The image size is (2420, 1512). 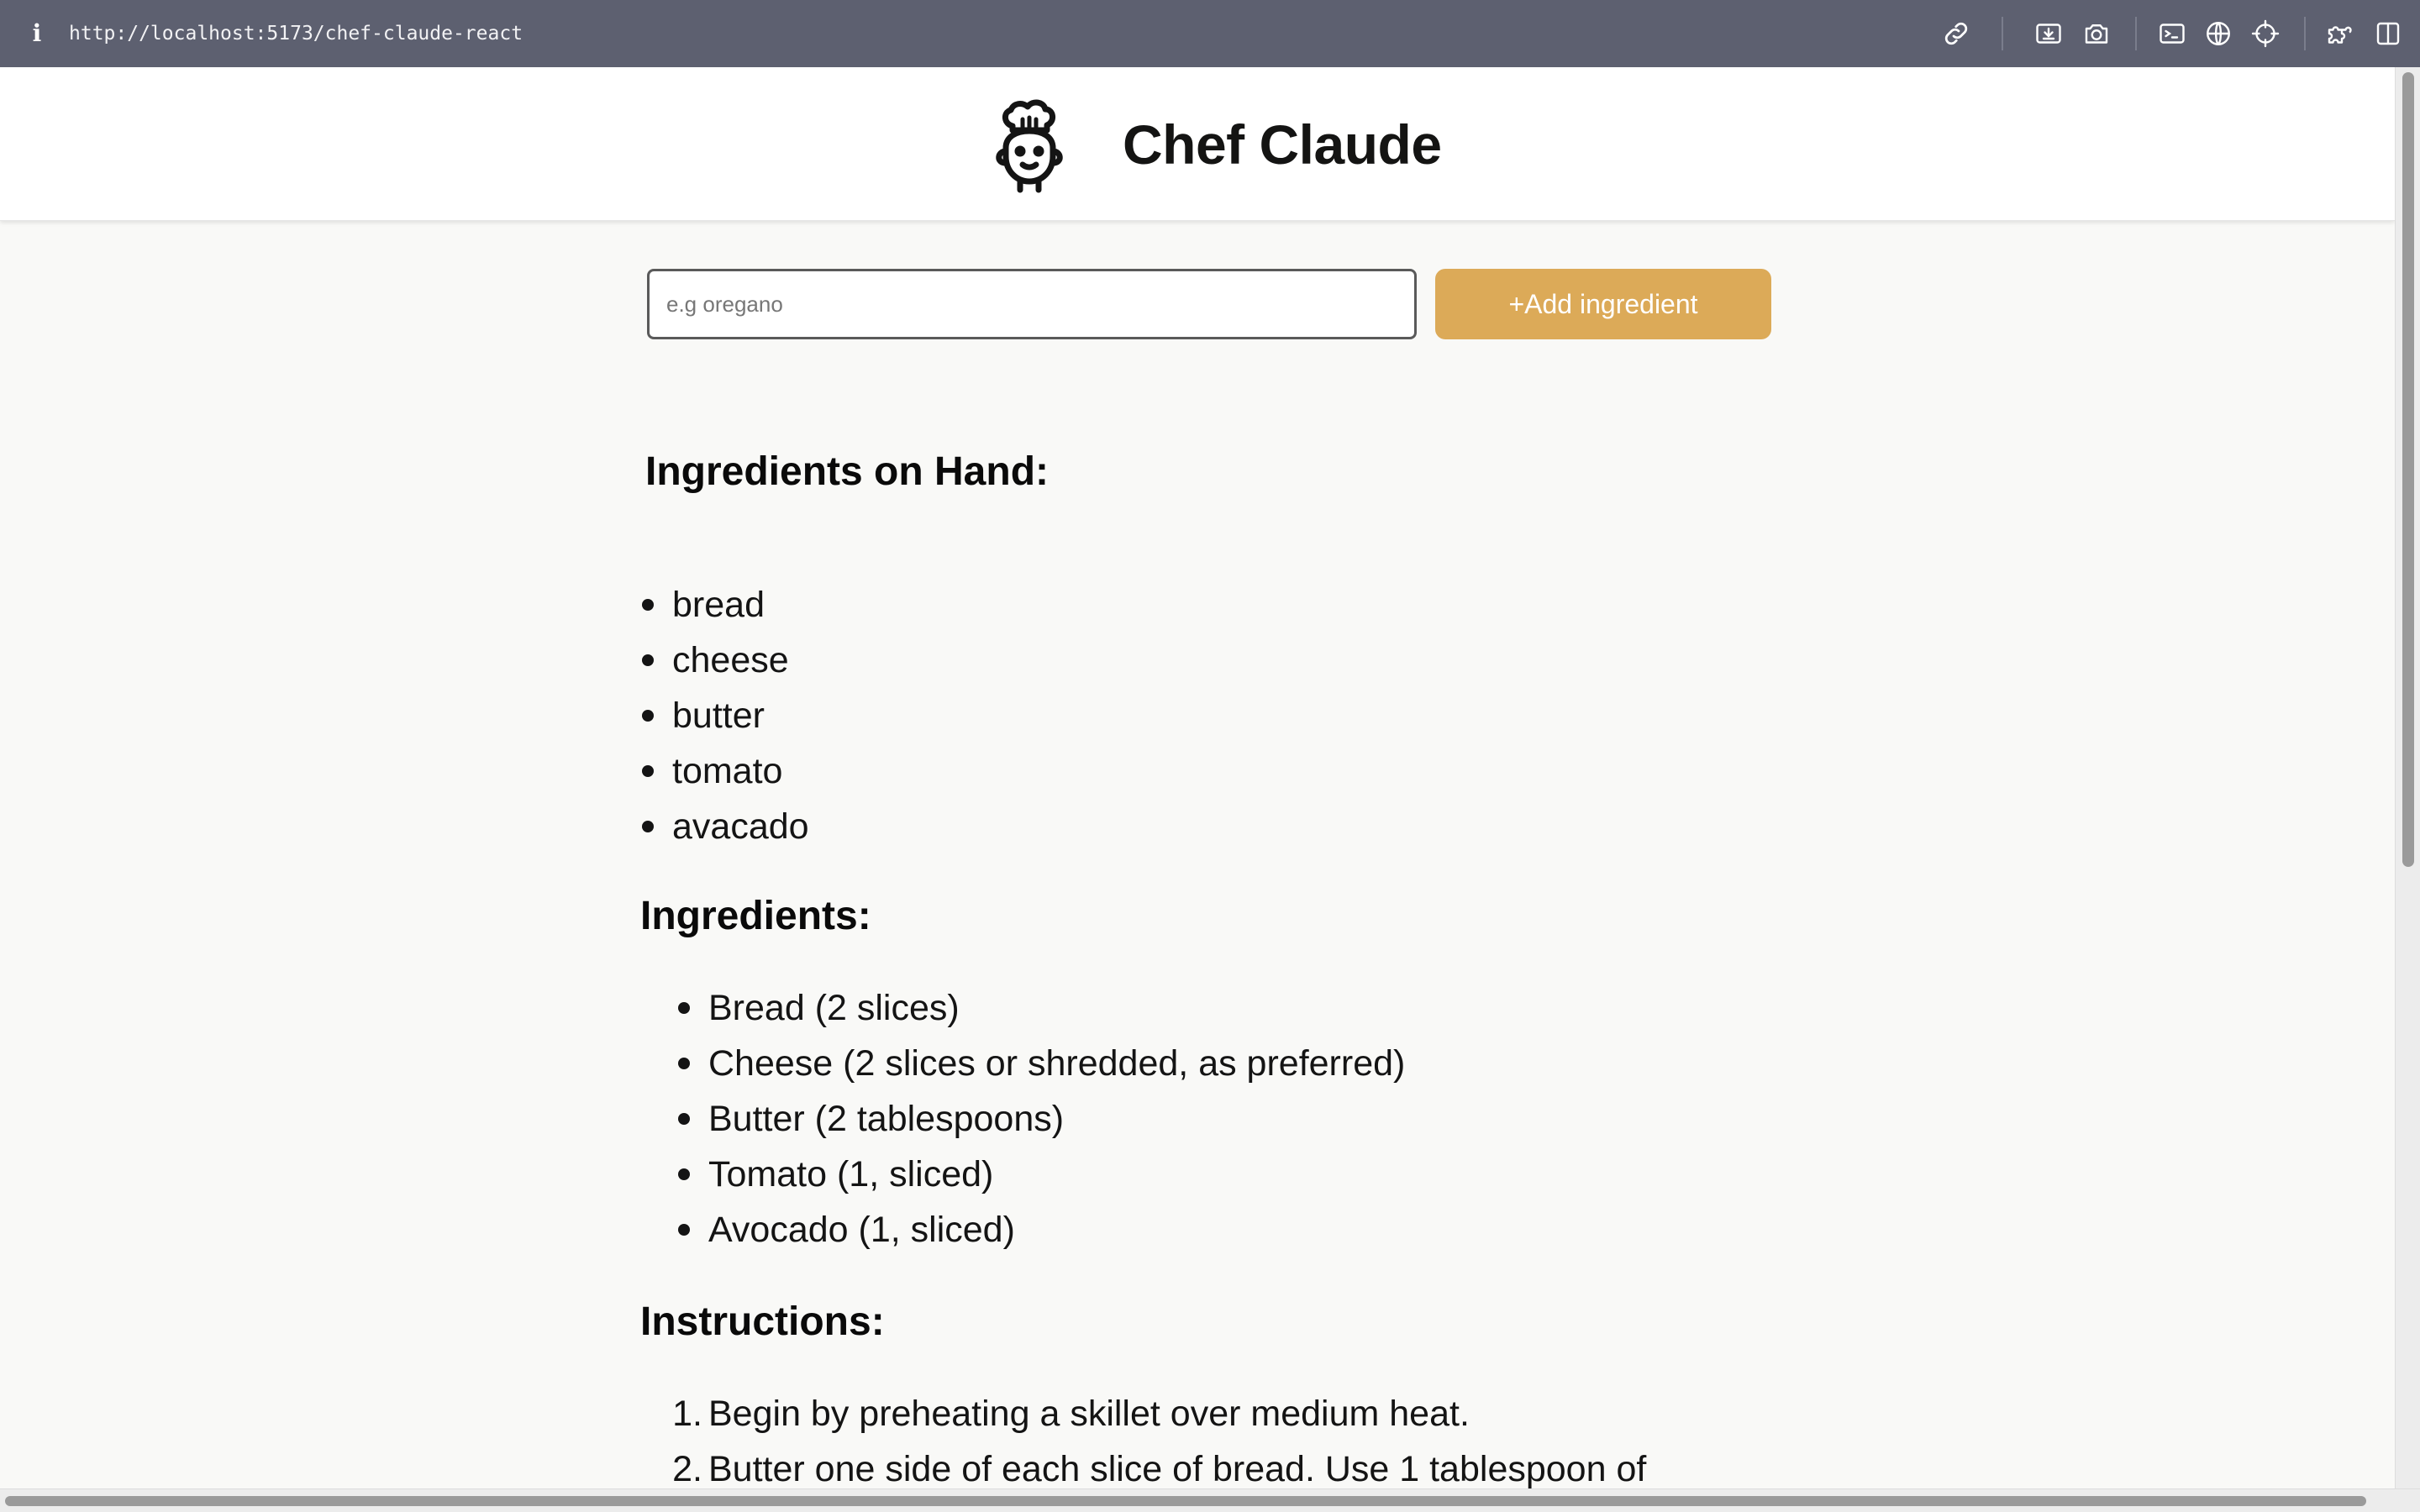 What do you see at coordinates (731, 660) in the screenshot?
I see `on-hand-item: cheese` at bounding box center [731, 660].